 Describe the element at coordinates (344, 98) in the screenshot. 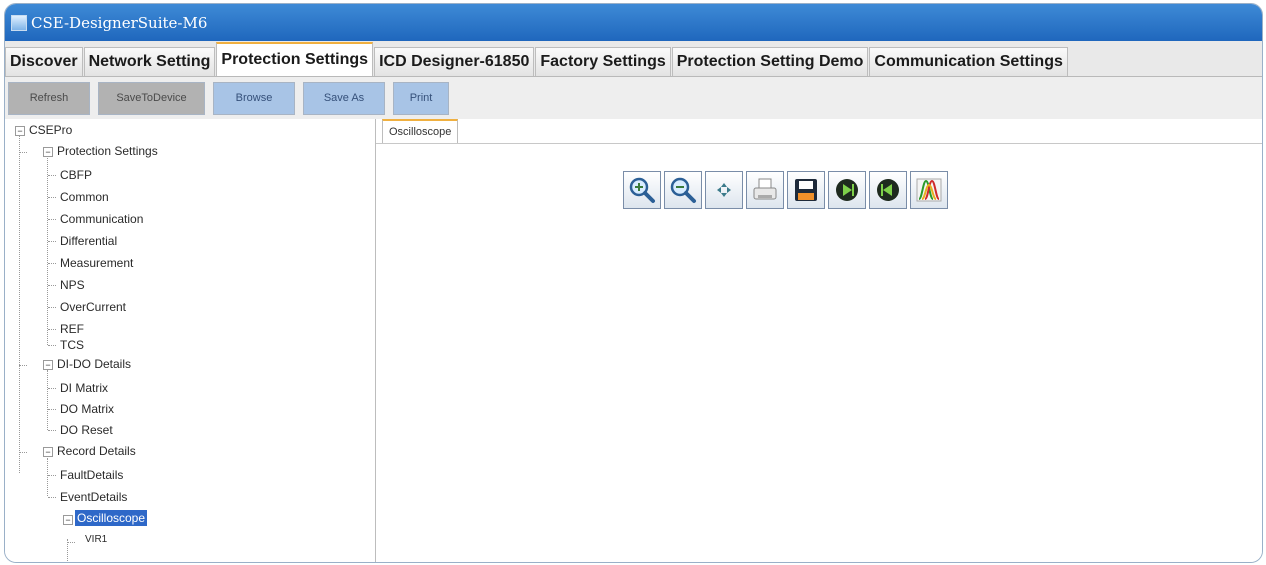

I see `save-as-button: Save As` at that location.